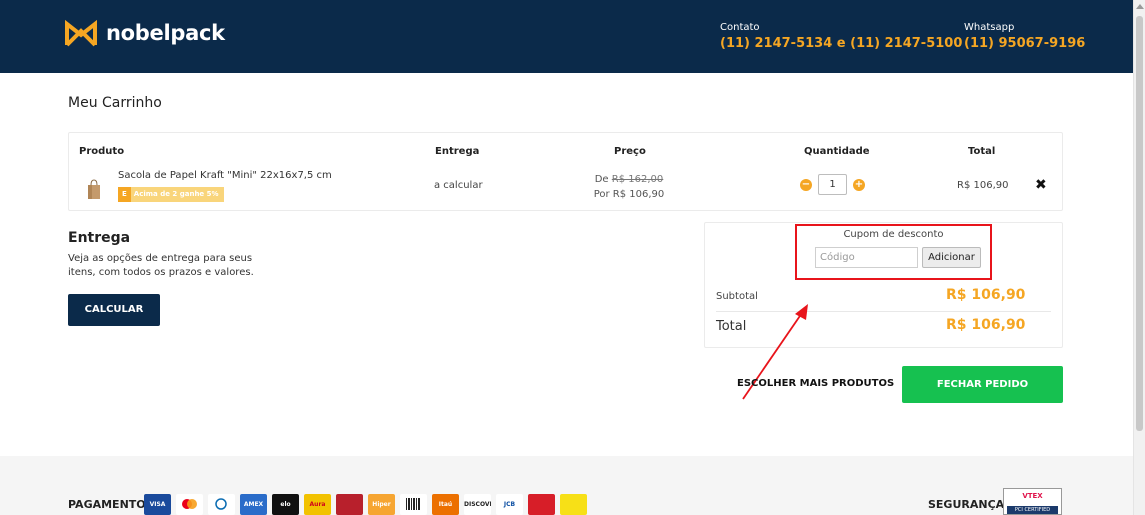 The image size is (1145, 515). I want to click on quantity-input: 1, so click(832, 184).